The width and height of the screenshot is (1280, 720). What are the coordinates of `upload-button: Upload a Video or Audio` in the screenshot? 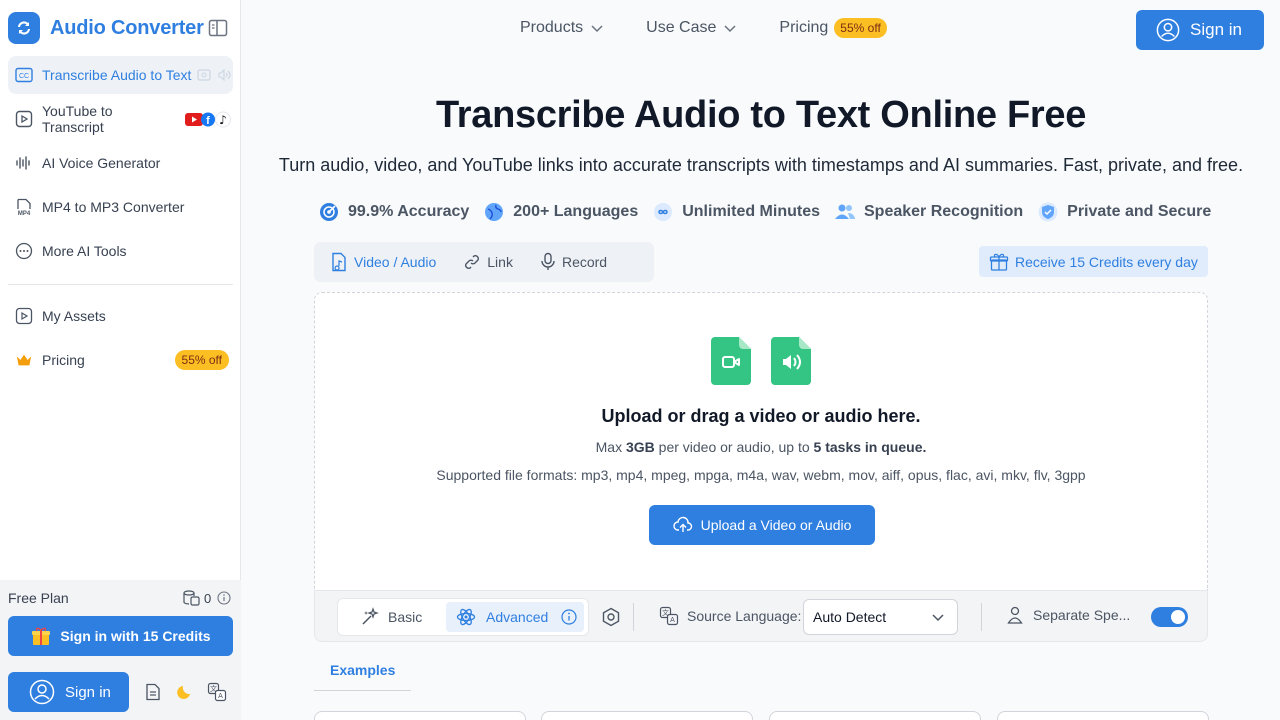 It's located at (762, 525).